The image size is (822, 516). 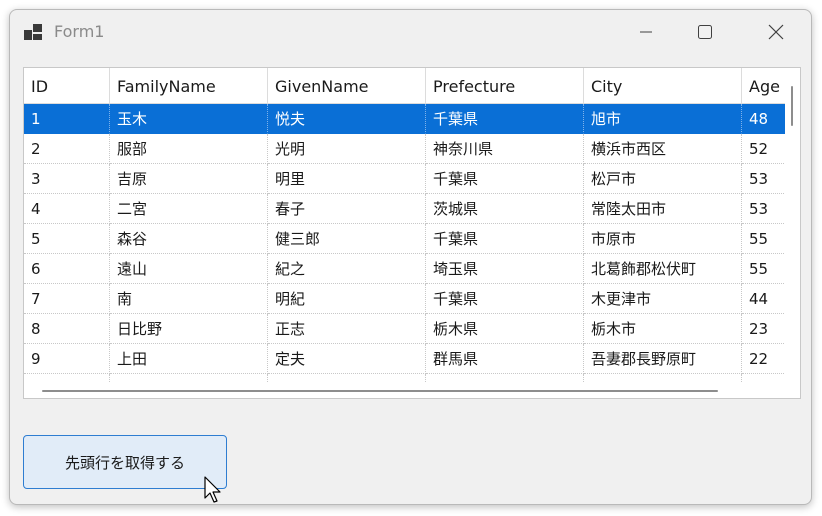 I want to click on horizontal-scrollbar, so click(x=412, y=390).